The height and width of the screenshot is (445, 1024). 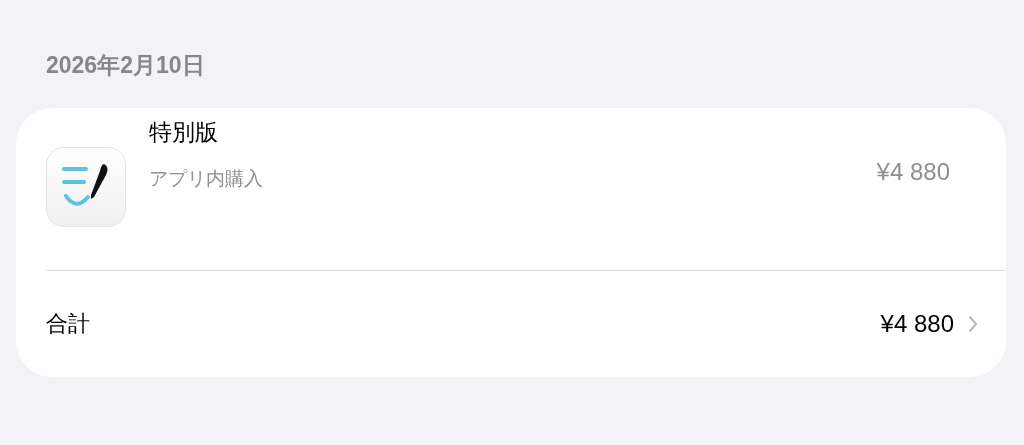 I want to click on chevron-icon, so click(x=973, y=323).